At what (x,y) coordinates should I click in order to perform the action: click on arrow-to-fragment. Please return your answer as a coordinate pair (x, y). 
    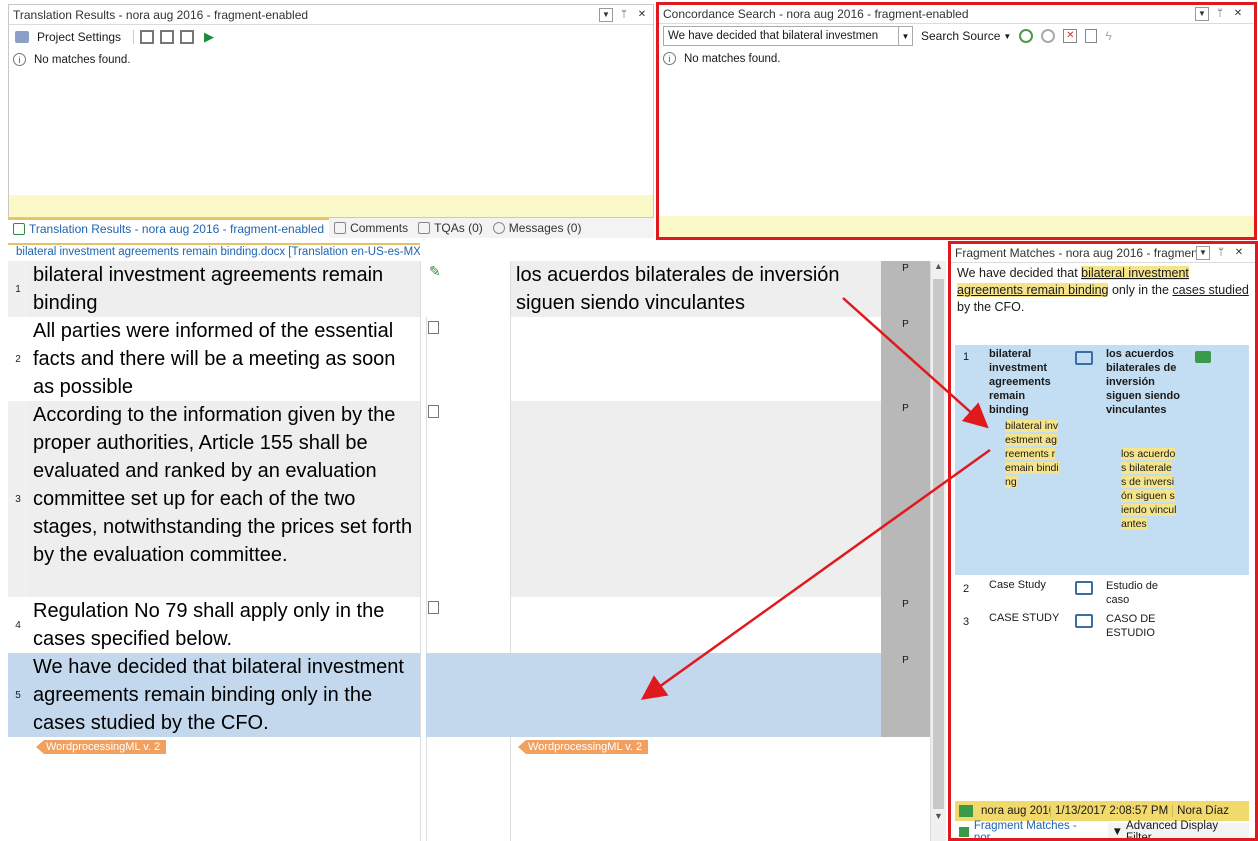
    Looking at the image, I should click on (915, 363).